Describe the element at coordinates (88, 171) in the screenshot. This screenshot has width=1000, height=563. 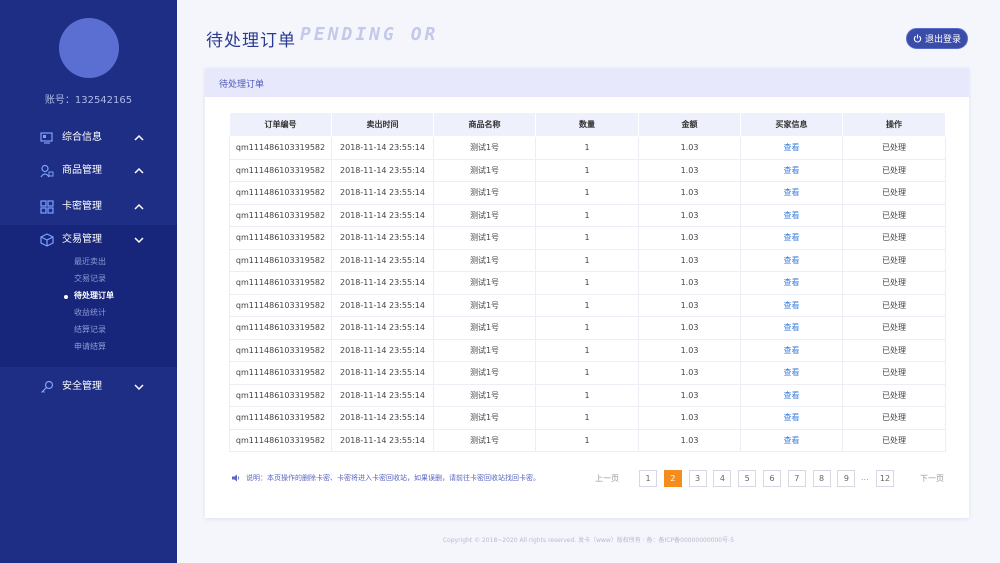
I see `nav-item-goods: 商品管理` at that location.